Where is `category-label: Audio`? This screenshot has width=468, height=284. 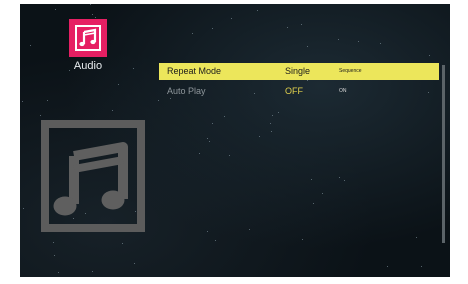 category-label: Audio is located at coordinates (88, 66).